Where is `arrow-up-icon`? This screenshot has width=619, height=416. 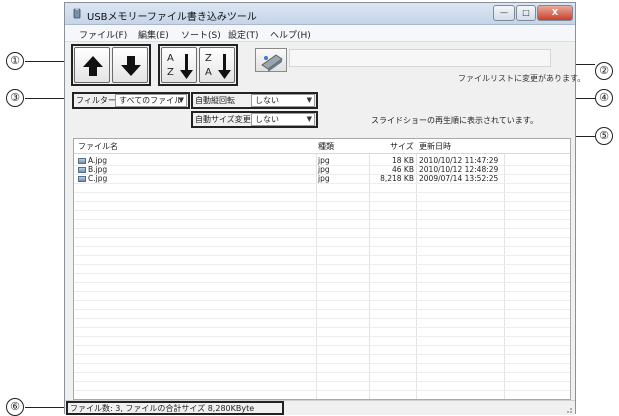
arrow-up-icon is located at coordinates (93, 66).